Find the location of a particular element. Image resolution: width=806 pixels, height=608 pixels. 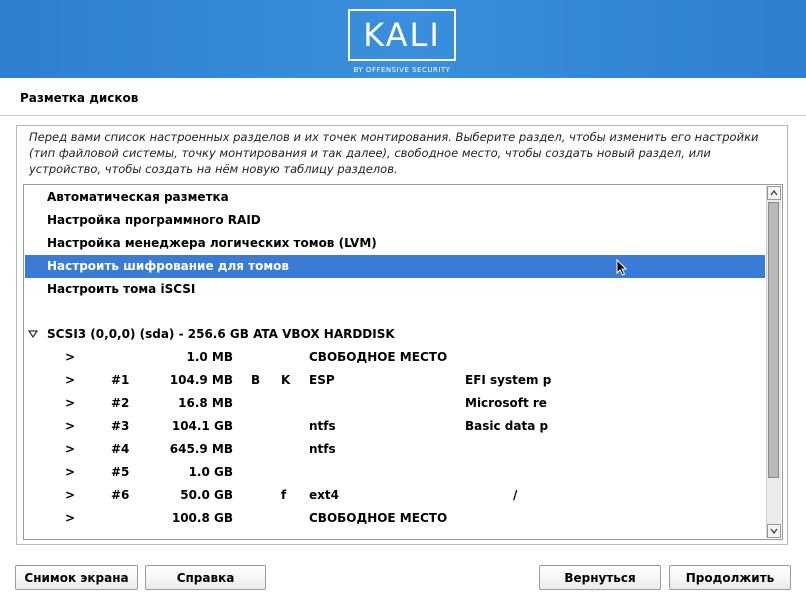

back-button: Вернуться is located at coordinates (600, 577).